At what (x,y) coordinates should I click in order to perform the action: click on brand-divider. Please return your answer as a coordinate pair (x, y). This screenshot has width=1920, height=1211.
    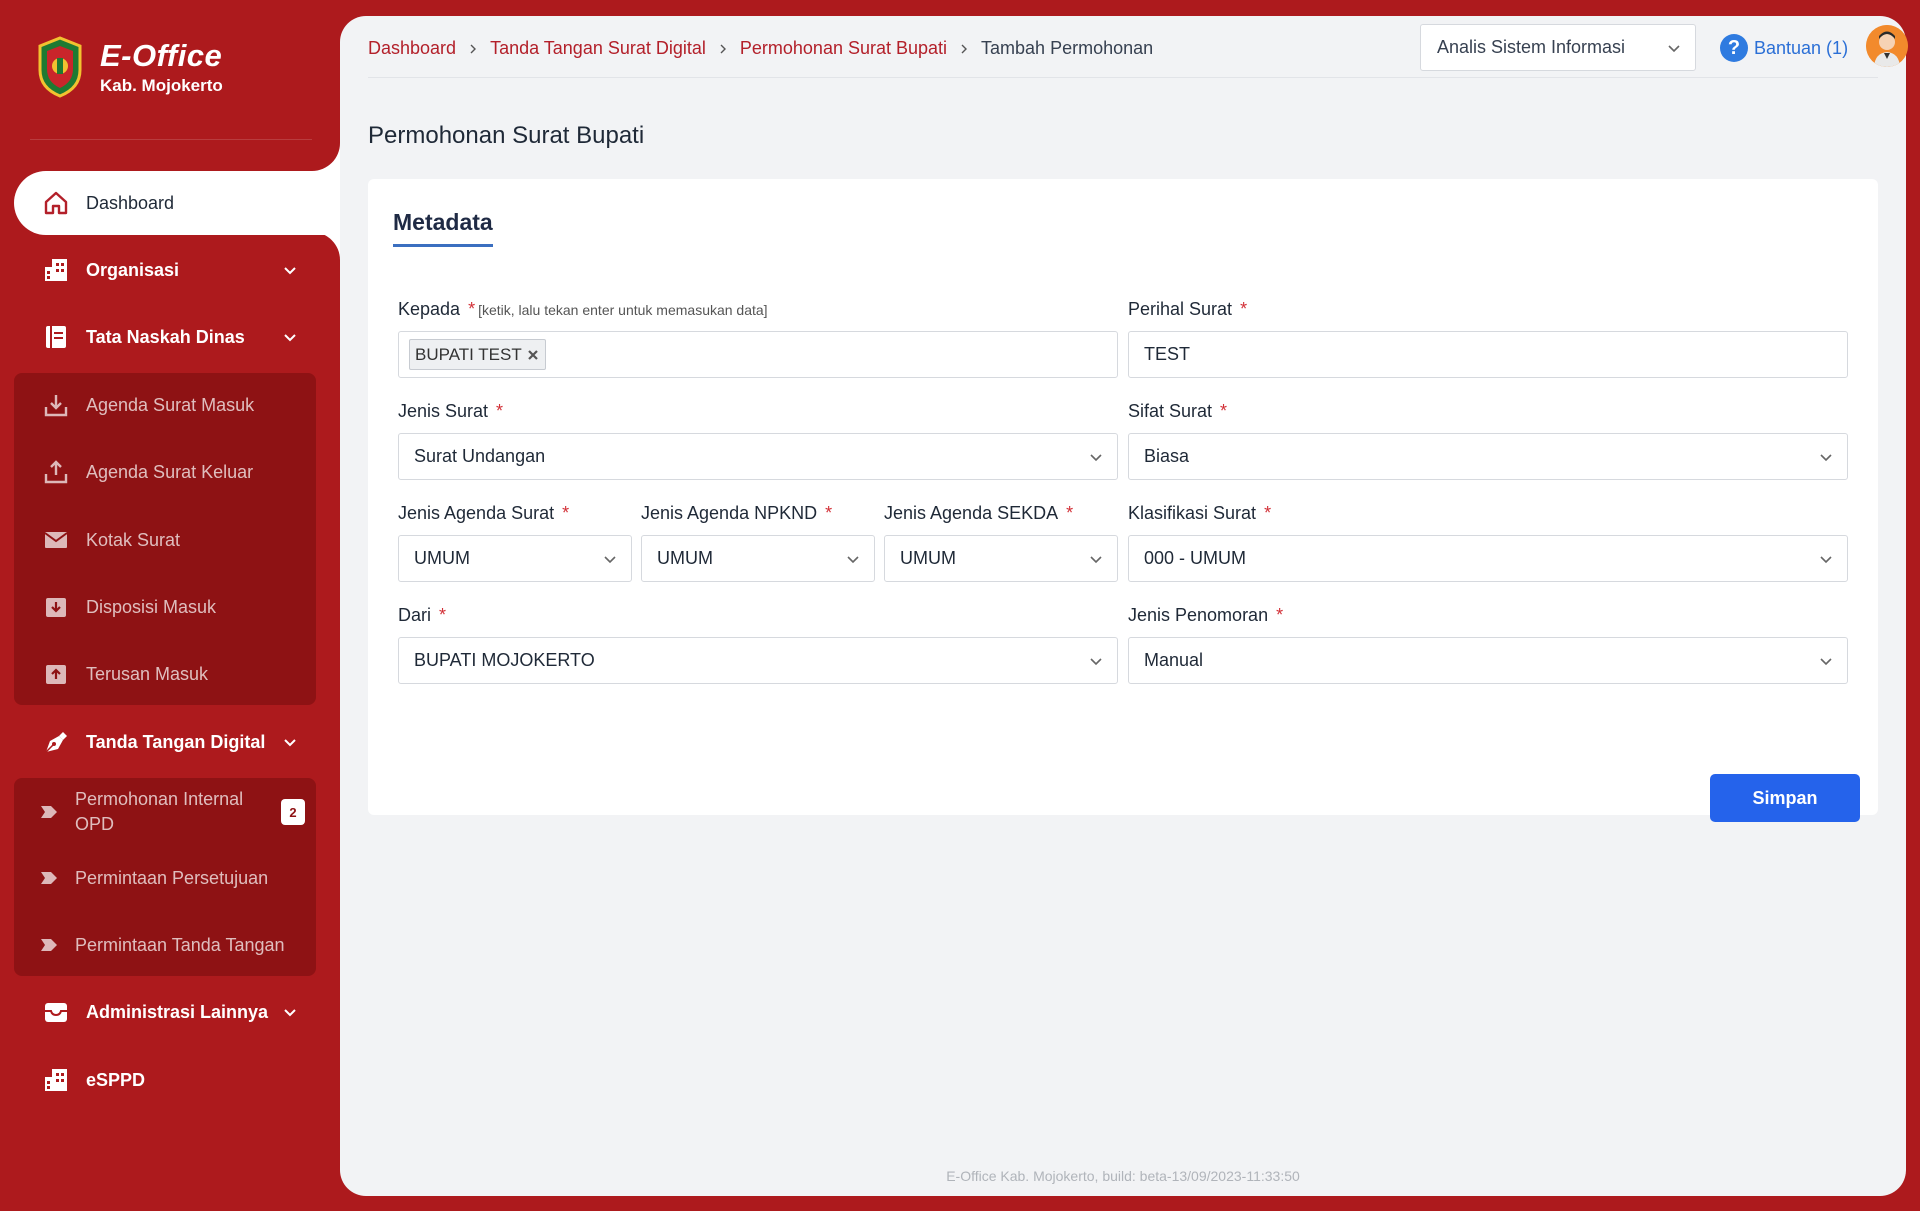
    Looking at the image, I should click on (171, 139).